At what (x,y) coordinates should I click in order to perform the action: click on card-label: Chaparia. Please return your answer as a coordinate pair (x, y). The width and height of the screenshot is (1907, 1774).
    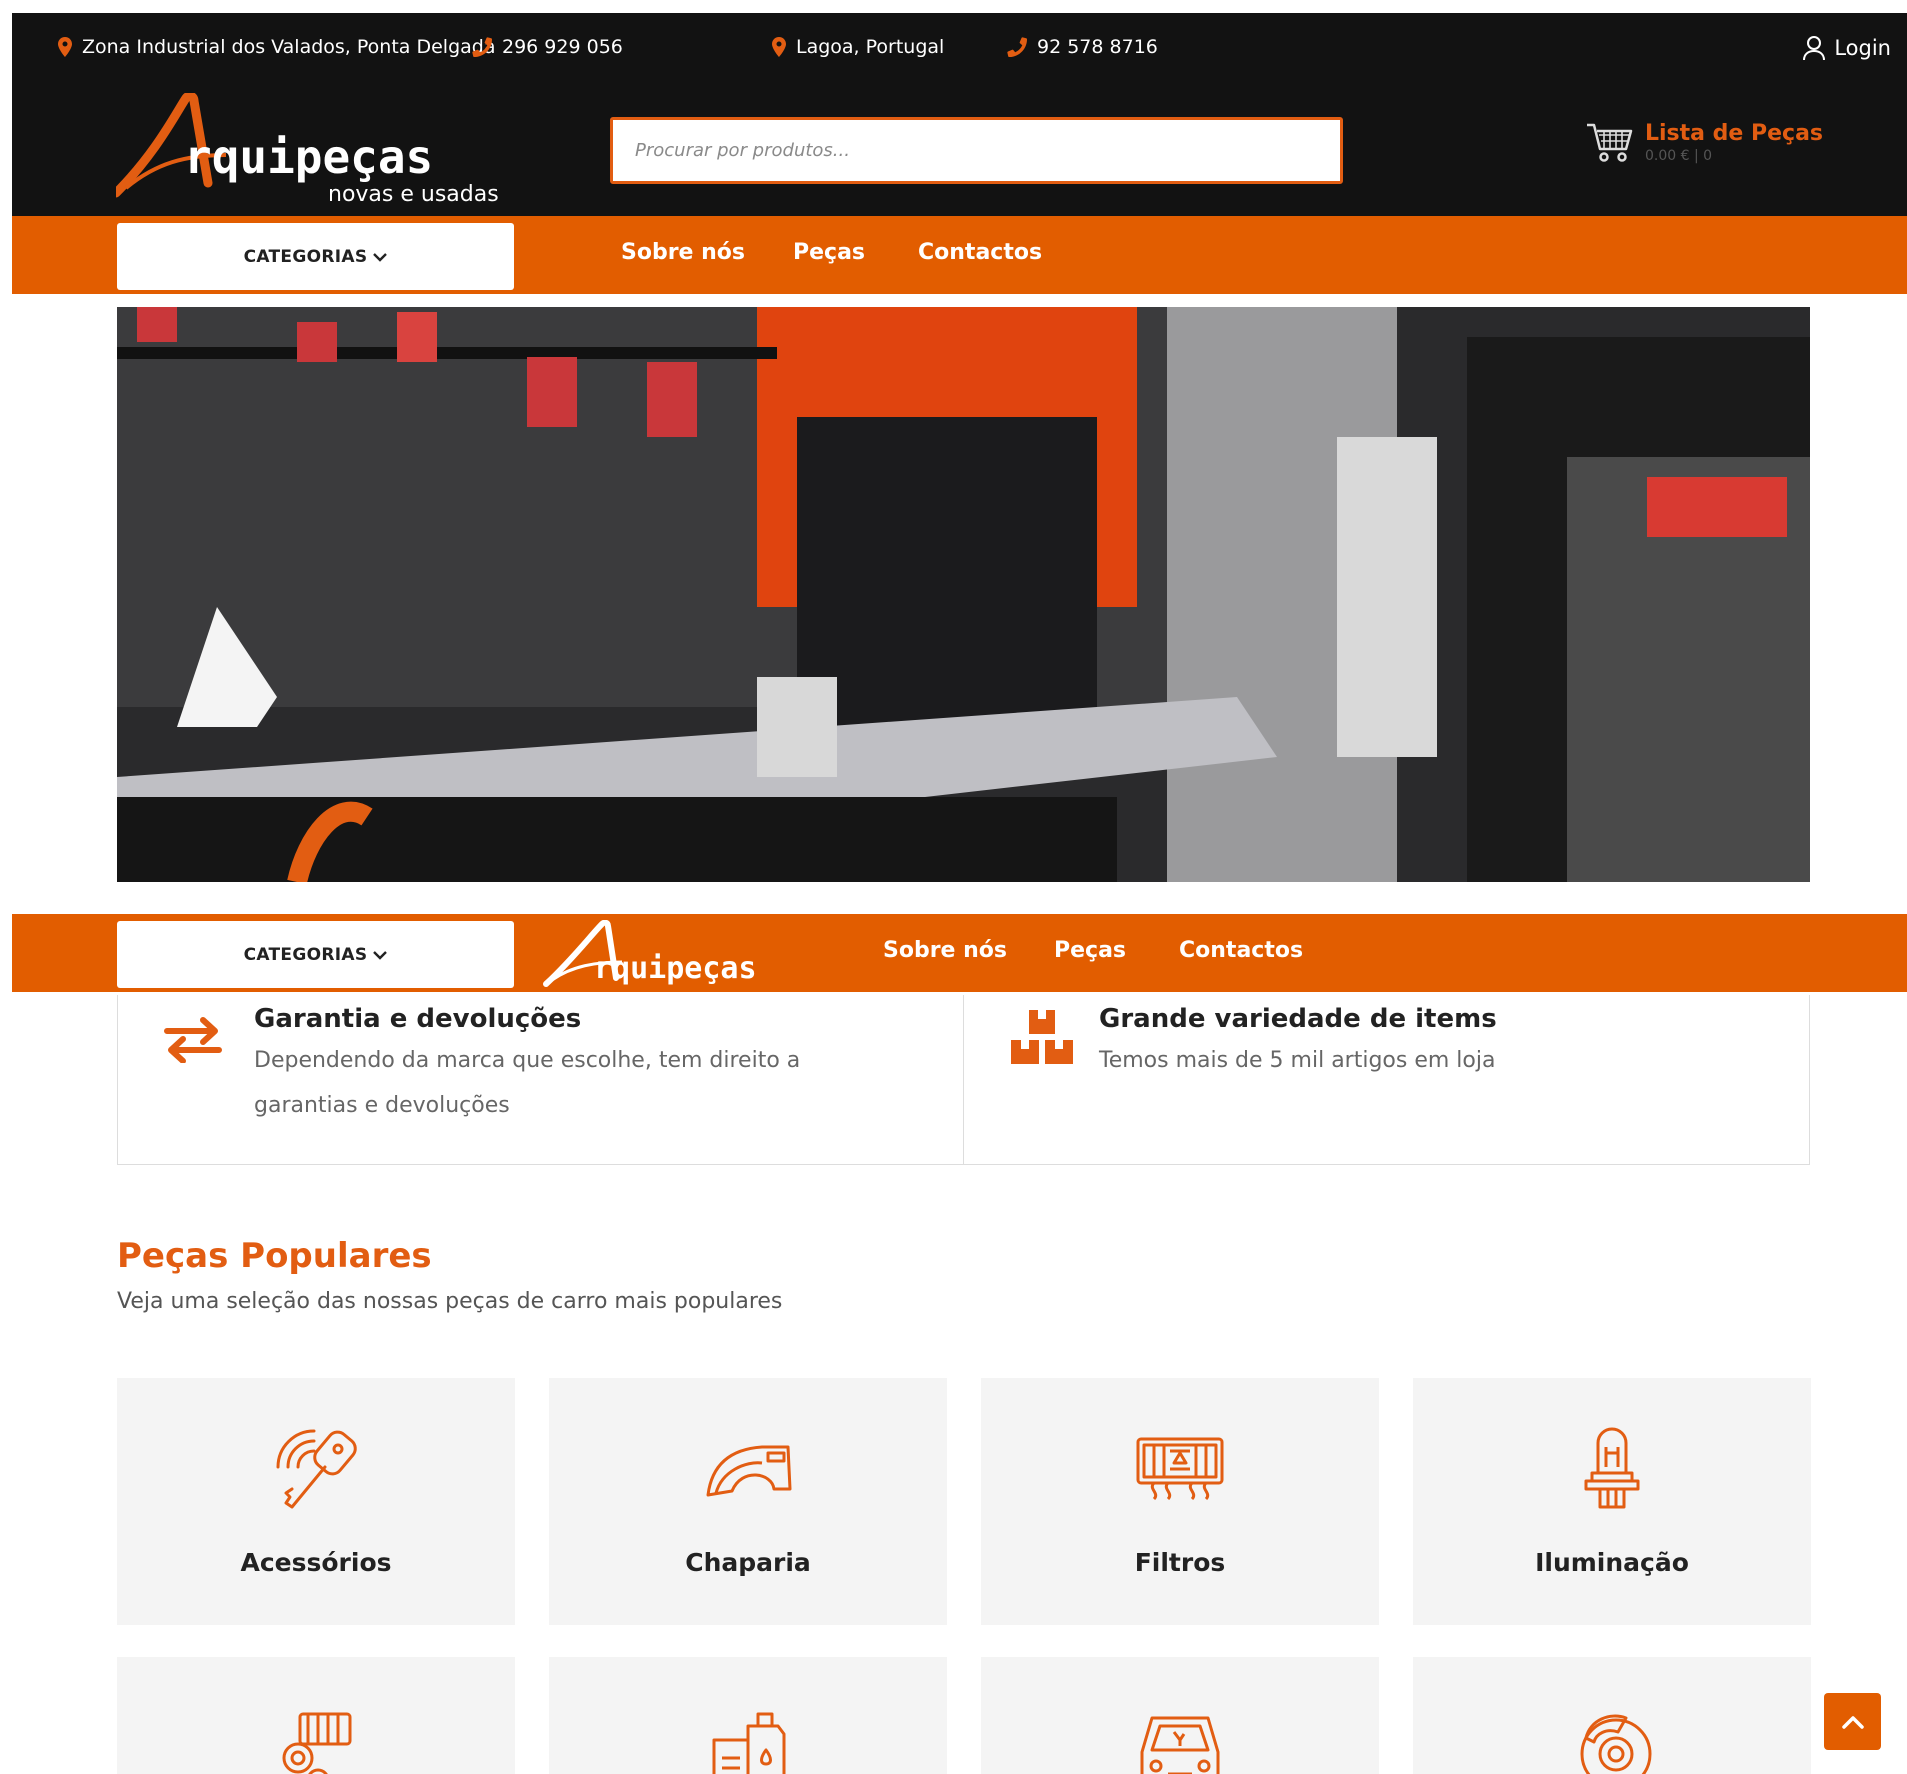
    Looking at the image, I should click on (748, 1562).